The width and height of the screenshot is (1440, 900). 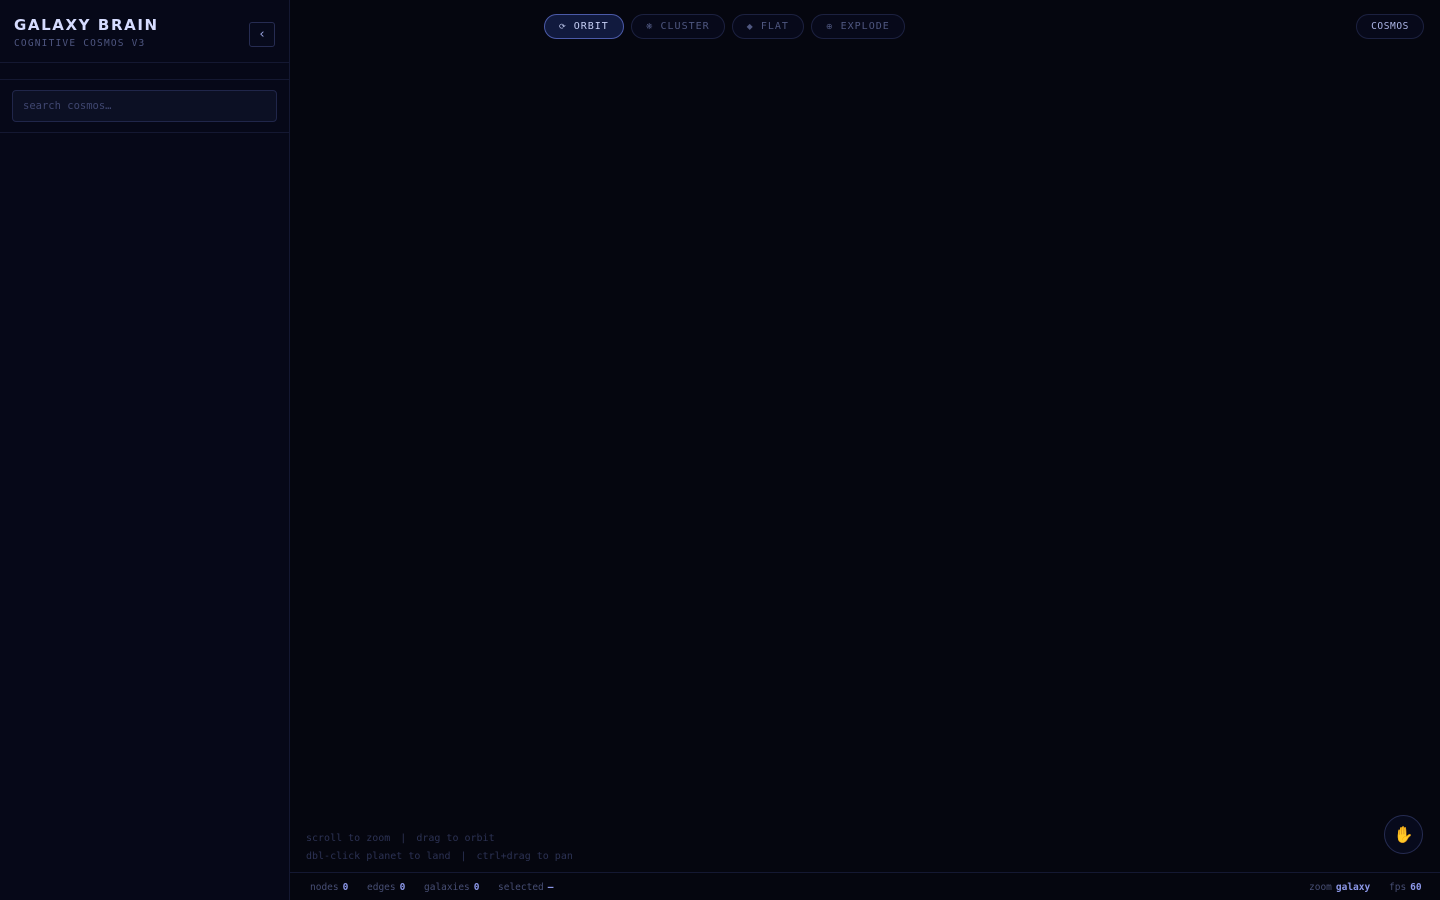 I want to click on mode-flat-button: ◆ FLAT, so click(x=767, y=26).